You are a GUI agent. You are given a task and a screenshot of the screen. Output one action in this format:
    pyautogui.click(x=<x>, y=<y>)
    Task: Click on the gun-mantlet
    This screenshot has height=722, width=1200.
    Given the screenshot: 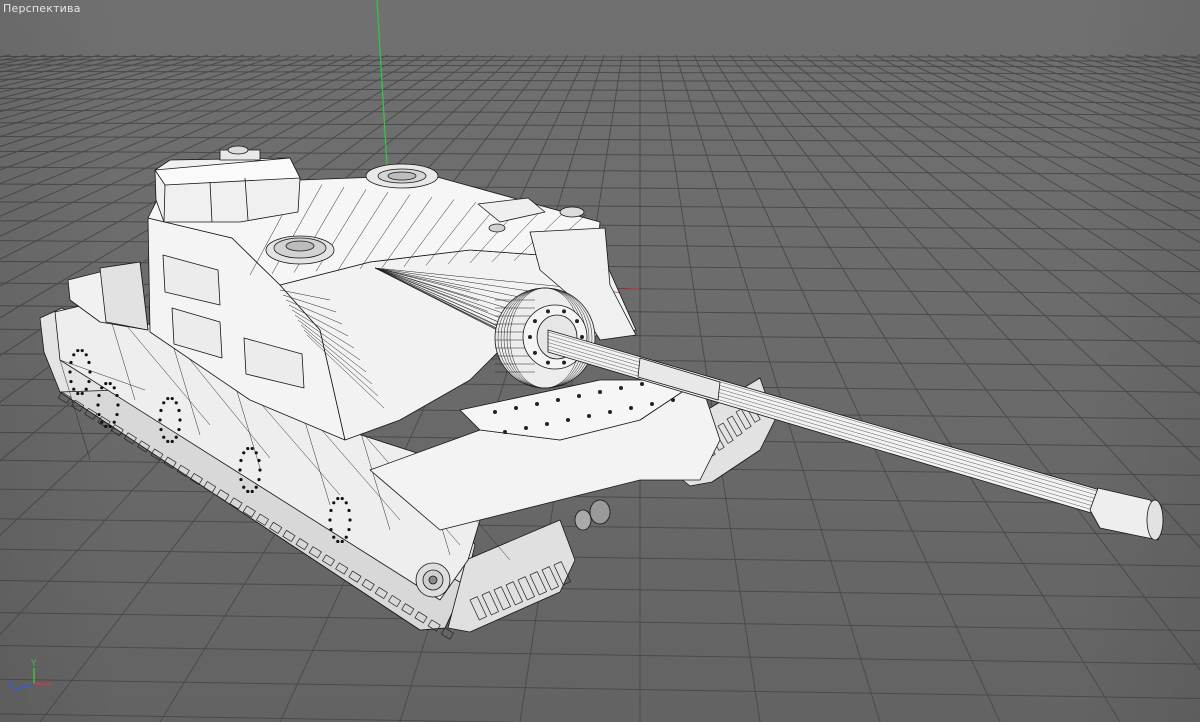 What is the action you would take?
    pyautogui.click(x=545, y=338)
    